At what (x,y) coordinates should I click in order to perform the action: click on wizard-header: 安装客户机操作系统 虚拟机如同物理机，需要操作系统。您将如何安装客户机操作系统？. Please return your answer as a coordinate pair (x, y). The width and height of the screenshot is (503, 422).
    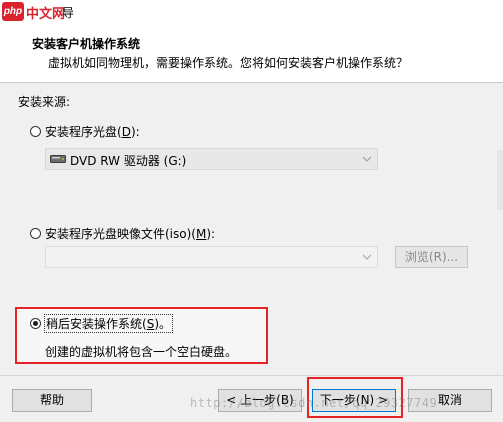
    Looking at the image, I should click on (251, 53).